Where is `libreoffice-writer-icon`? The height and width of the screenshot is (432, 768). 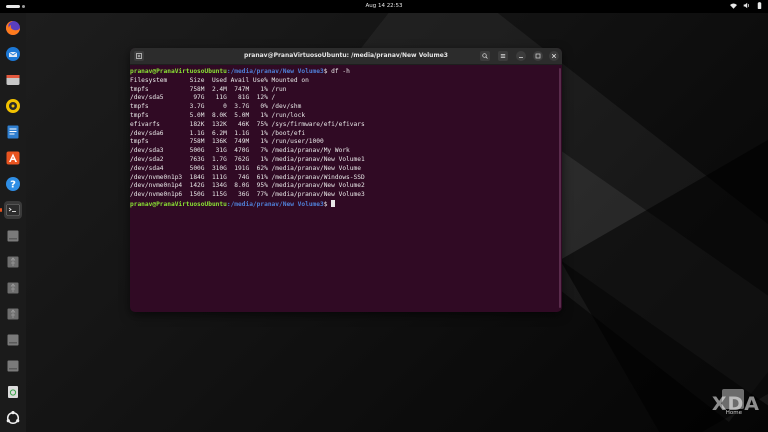
libreoffice-writer-icon is located at coordinates (13, 132).